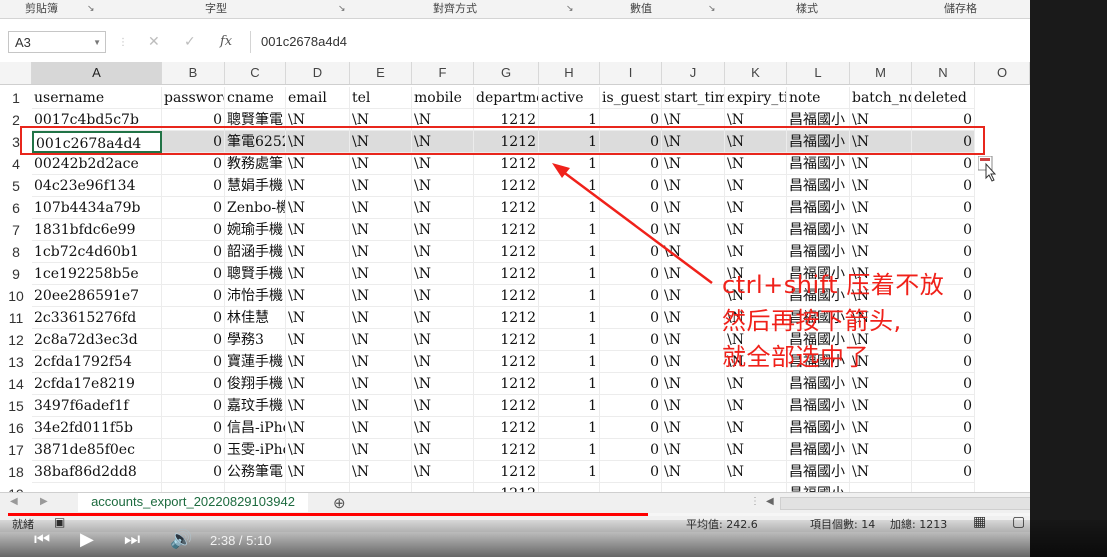  Describe the element at coordinates (16, 487) in the screenshot. I see `row-header: 19` at that location.